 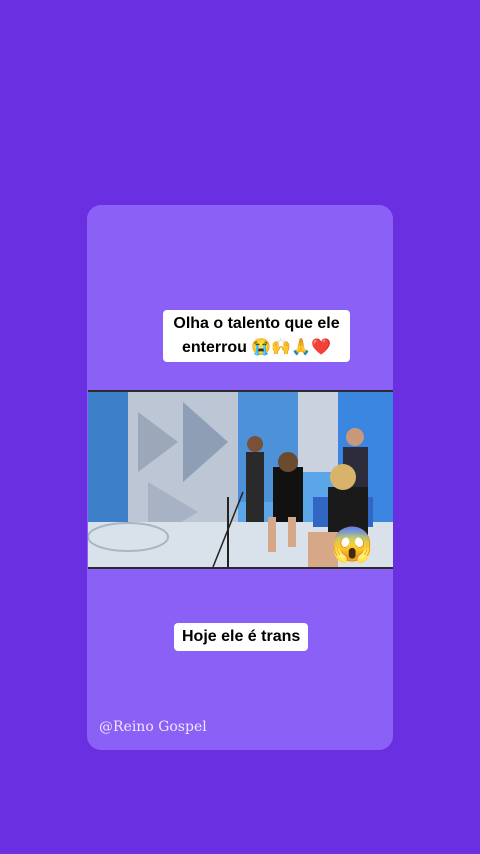 What do you see at coordinates (241, 637) in the screenshot?
I see `bottom-caption: Hoje ele é trans` at bounding box center [241, 637].